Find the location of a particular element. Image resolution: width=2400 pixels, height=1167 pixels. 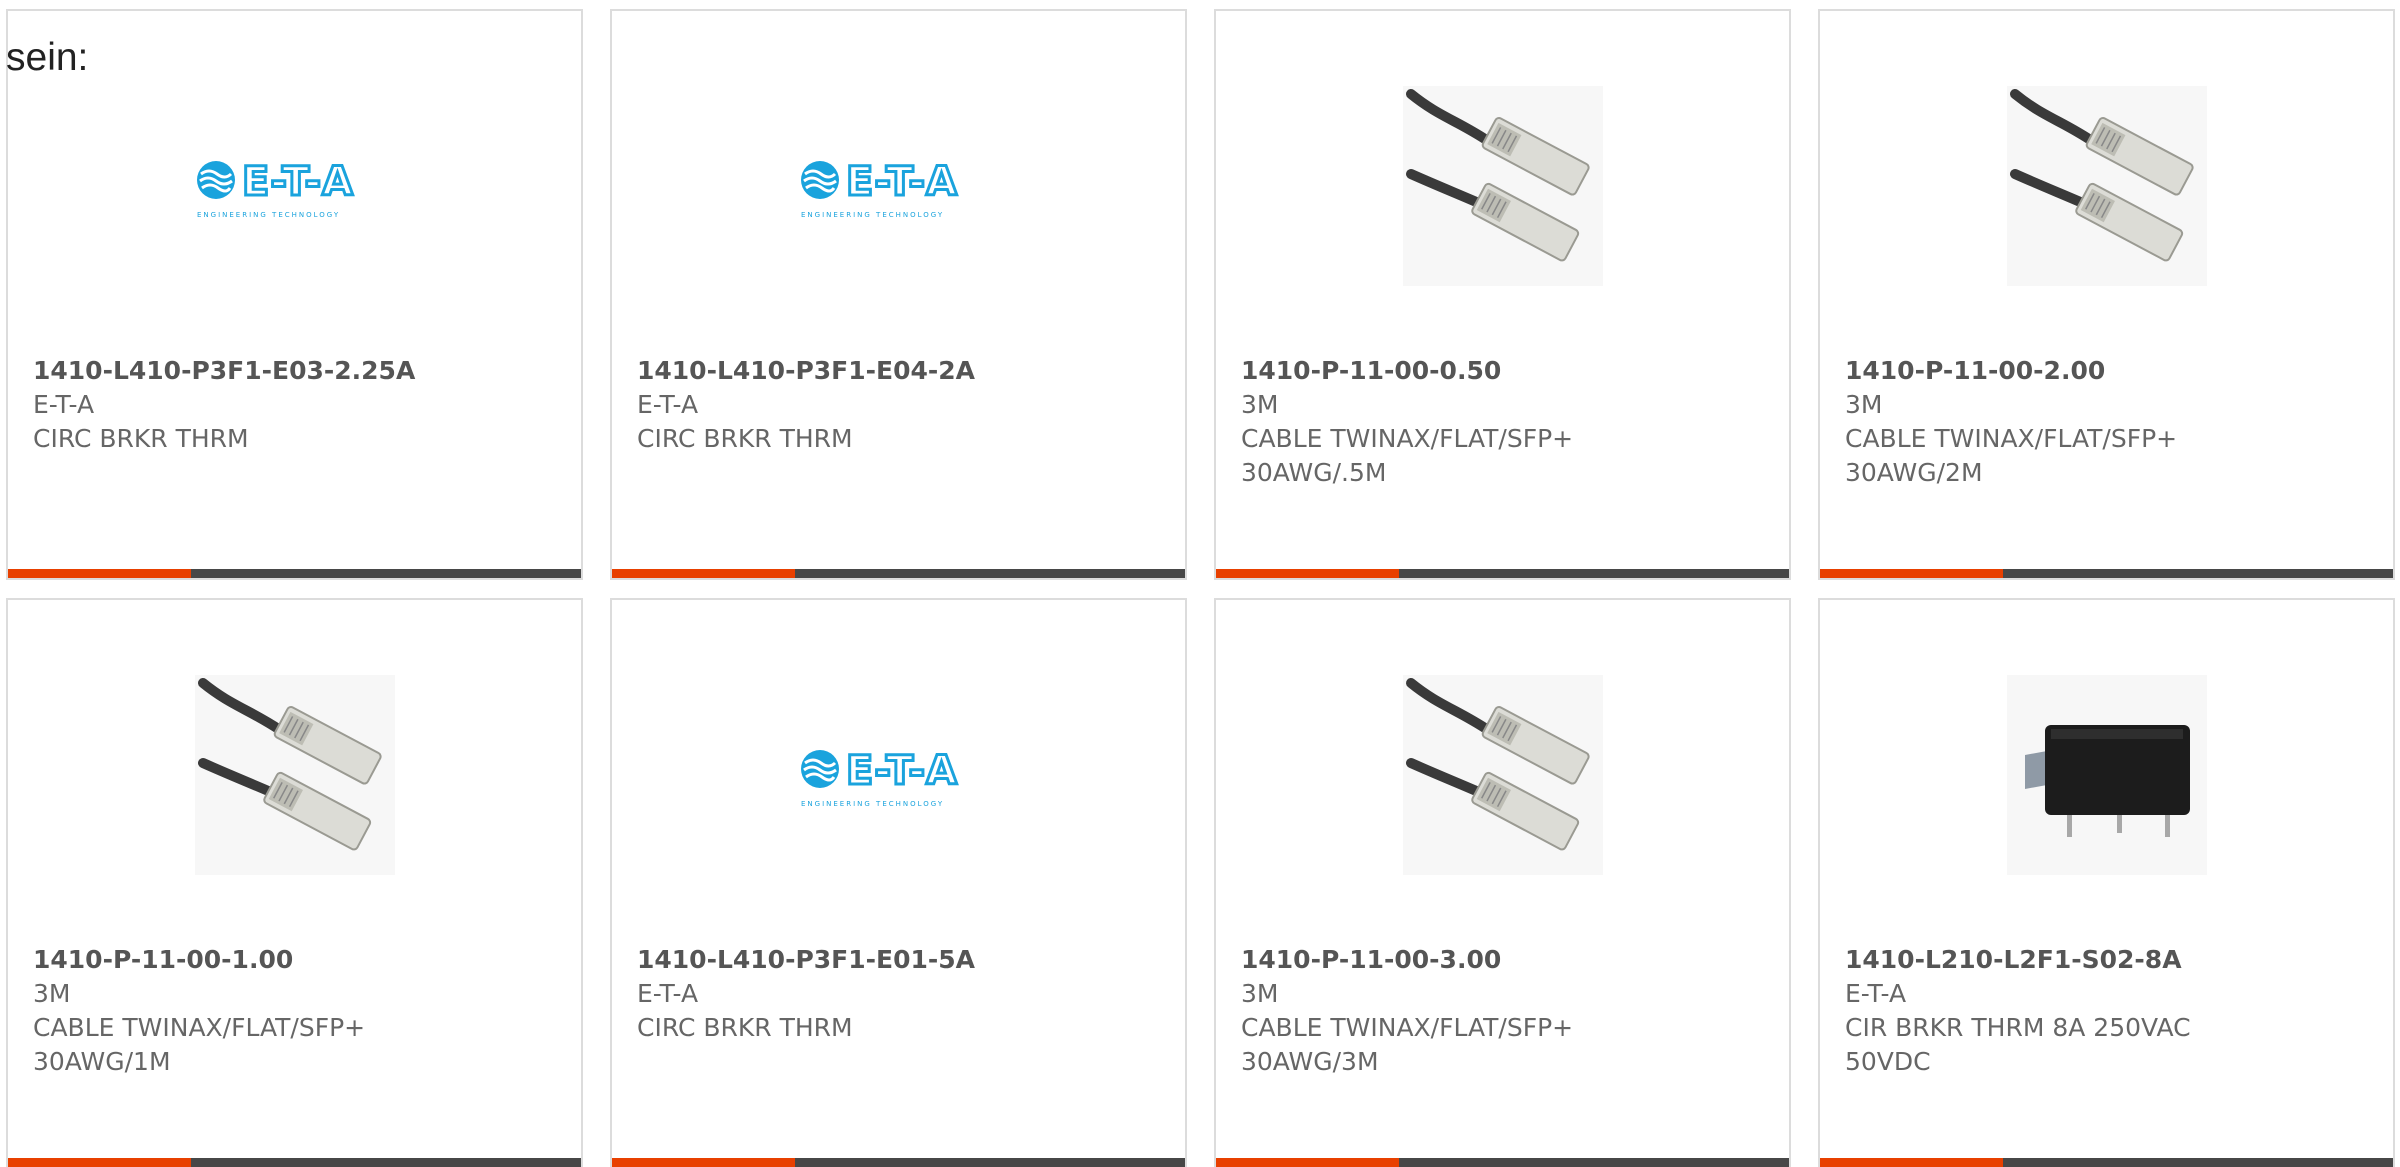

product-part-number: 1410-P-11-00-3.00 is located at coordinates (1505, 960).